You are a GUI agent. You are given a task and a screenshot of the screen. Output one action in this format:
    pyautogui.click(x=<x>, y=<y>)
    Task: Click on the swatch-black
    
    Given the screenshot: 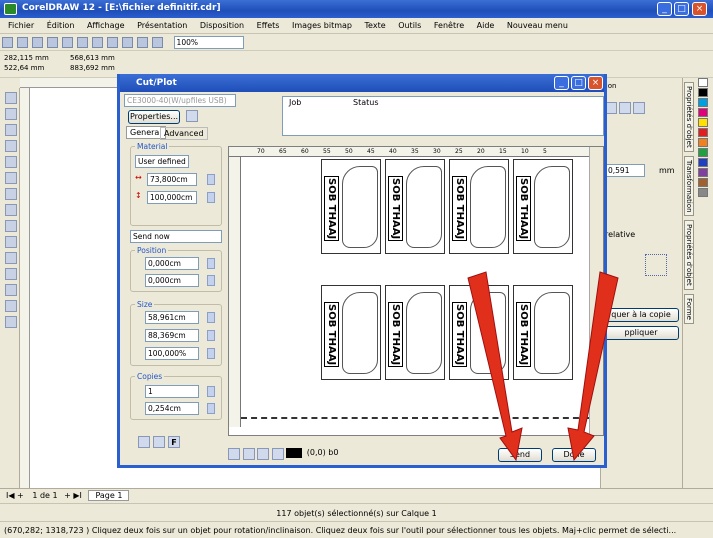 What is the action you would take?
    pyautogui.click(x=703, y=92)
    